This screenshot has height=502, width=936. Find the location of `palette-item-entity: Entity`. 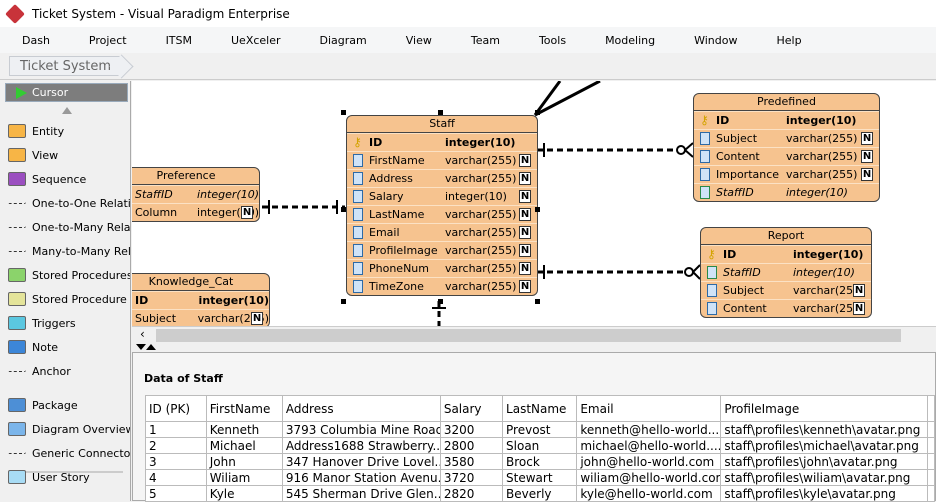

palette-item-entity: Entity is located at coordinates (69, 131).